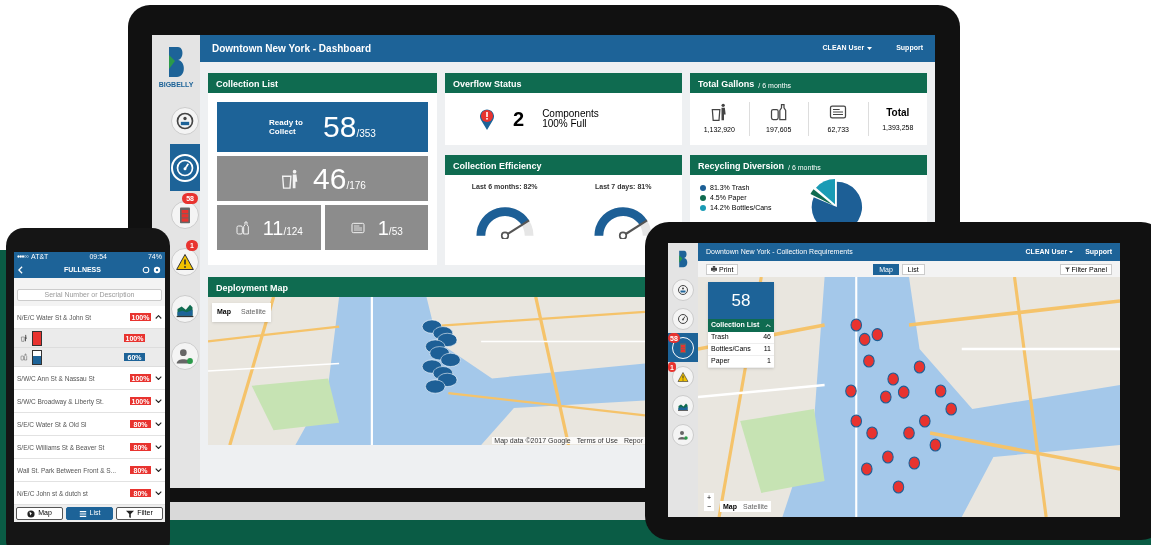 This screenshot has height=545, width=1151. What do you see at coordinates (726, 84) in the screenshot?
I see `card-title: Total Gallons` at bounding box center [726, 84].